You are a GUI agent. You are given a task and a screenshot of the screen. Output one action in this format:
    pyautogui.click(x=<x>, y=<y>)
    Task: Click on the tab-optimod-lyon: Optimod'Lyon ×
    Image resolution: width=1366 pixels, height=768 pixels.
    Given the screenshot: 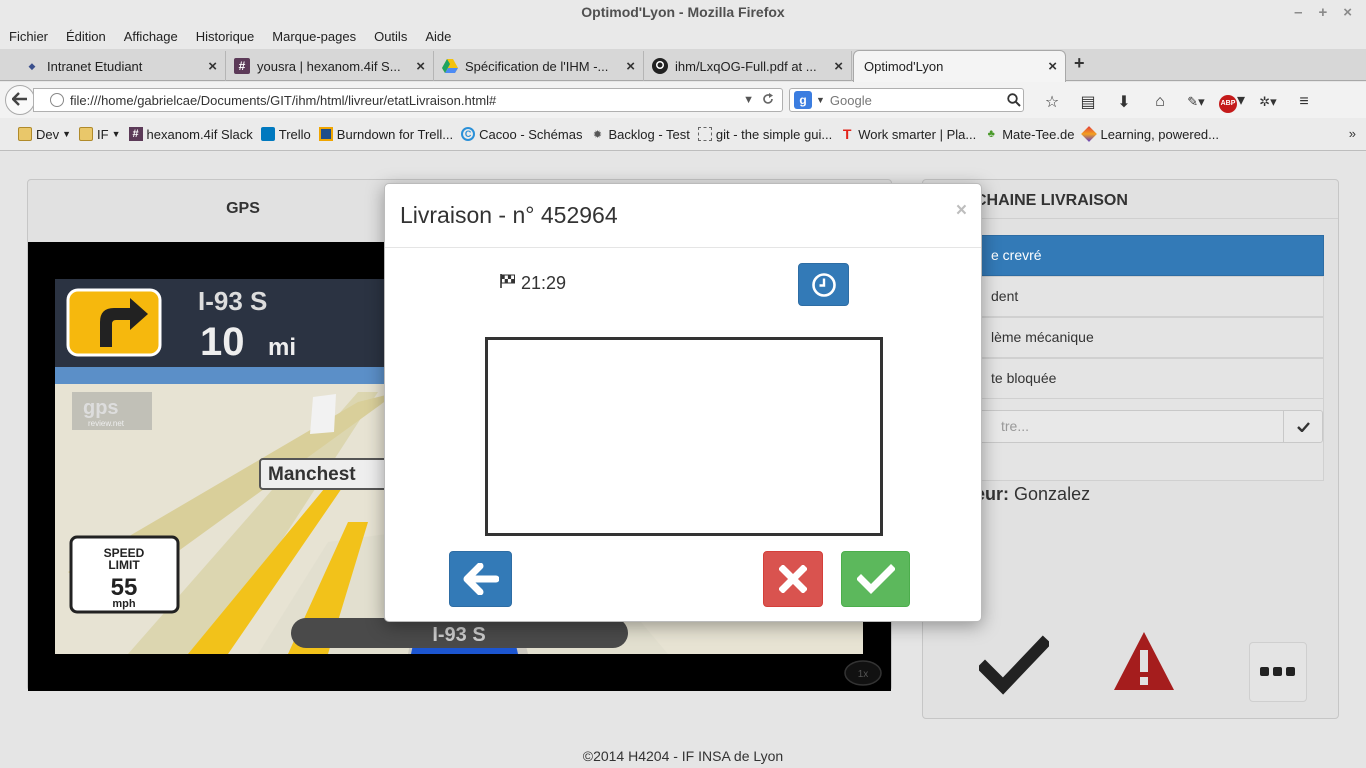 What is the action you would take?
    pyautogui.click(x=959, y=66)
    